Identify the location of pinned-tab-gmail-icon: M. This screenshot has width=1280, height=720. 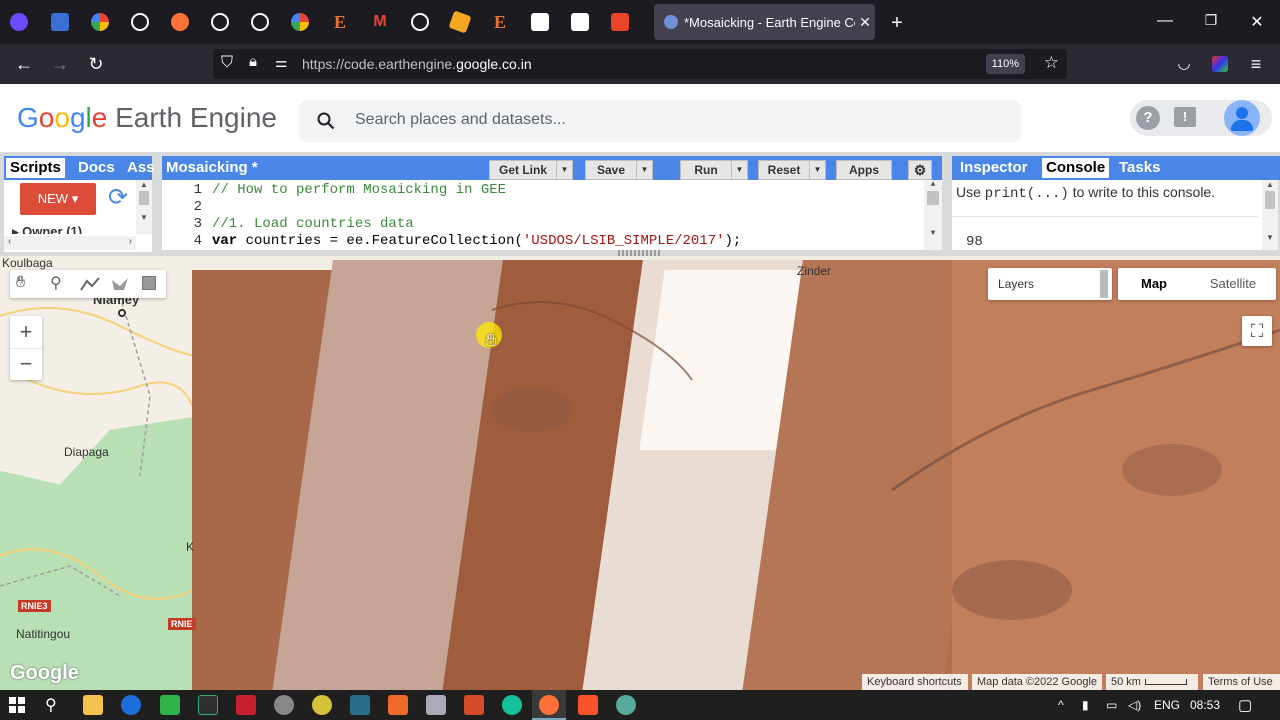
(380, 22).